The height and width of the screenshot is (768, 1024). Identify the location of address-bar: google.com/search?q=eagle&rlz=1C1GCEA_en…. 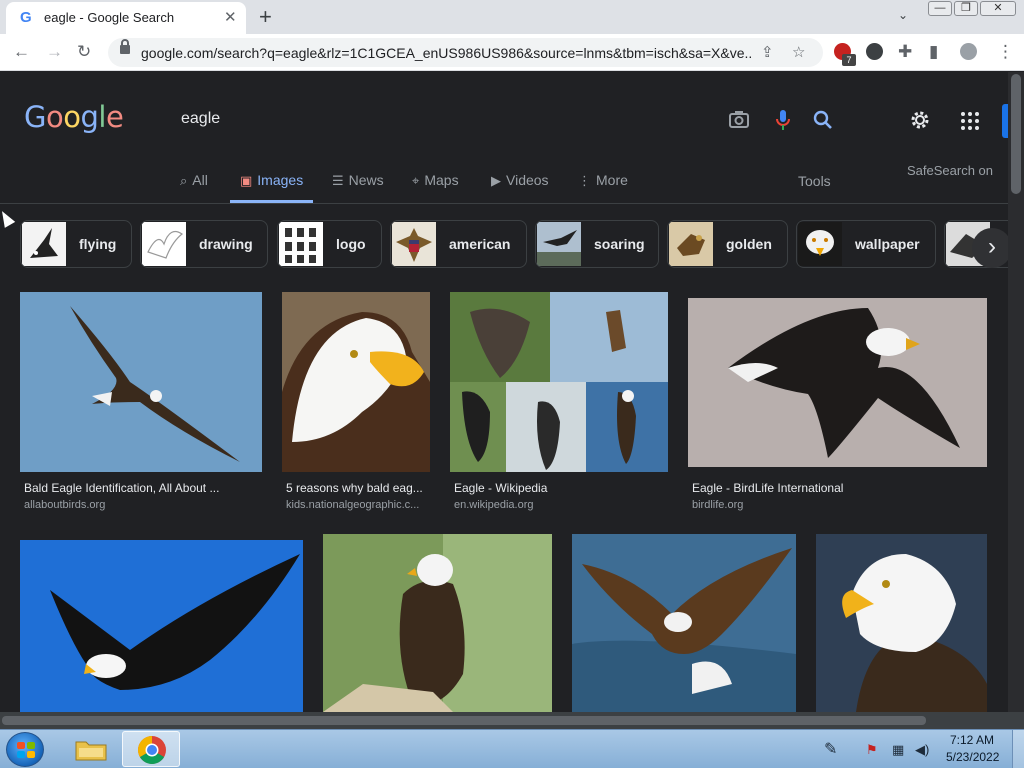
(465, 52).